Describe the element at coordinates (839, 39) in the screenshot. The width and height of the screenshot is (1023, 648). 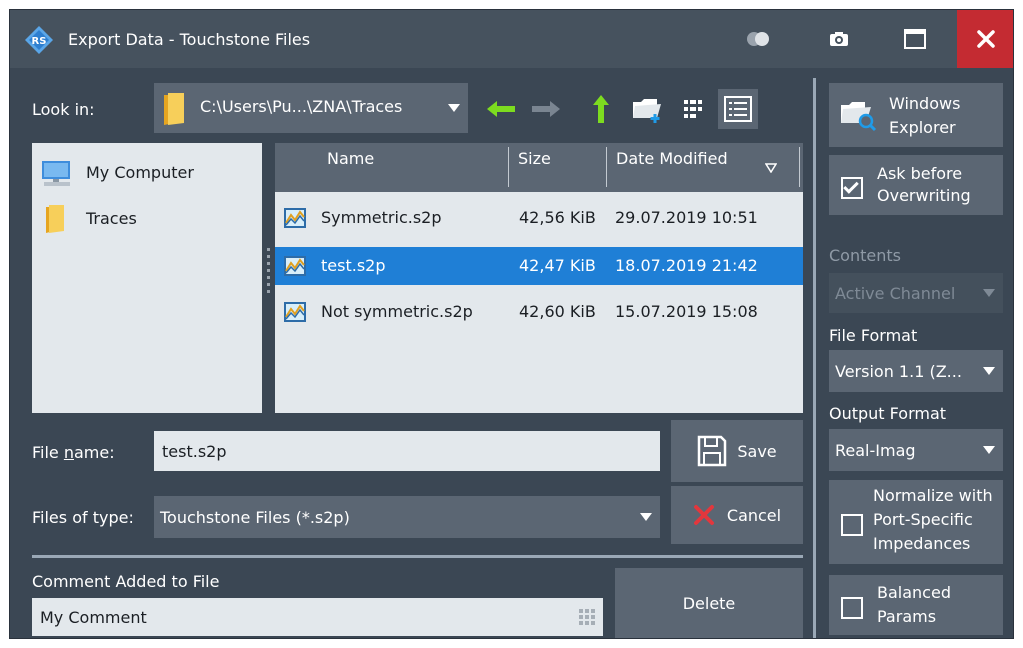
I see `screenshot-button` at that location.